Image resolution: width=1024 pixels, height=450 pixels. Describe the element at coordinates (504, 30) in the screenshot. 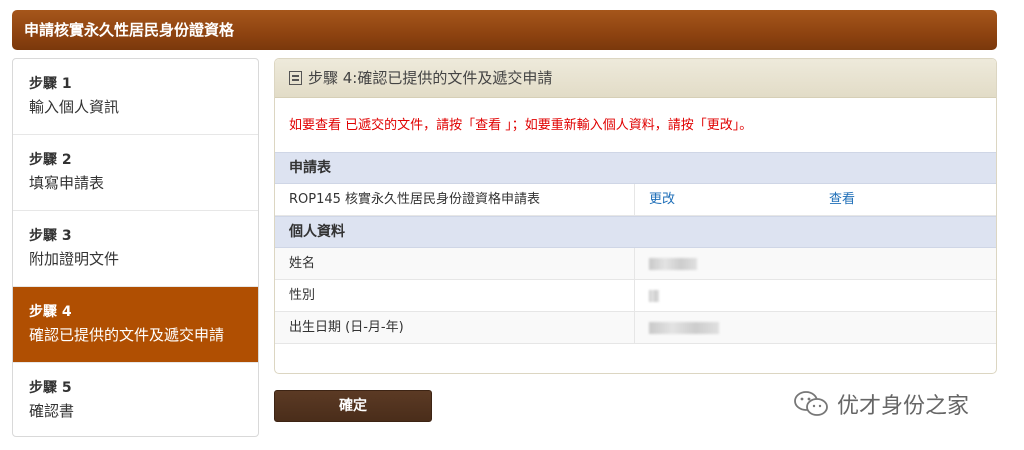

I see `page-banner: 申請核實永久性居民身份證資格` at that location.